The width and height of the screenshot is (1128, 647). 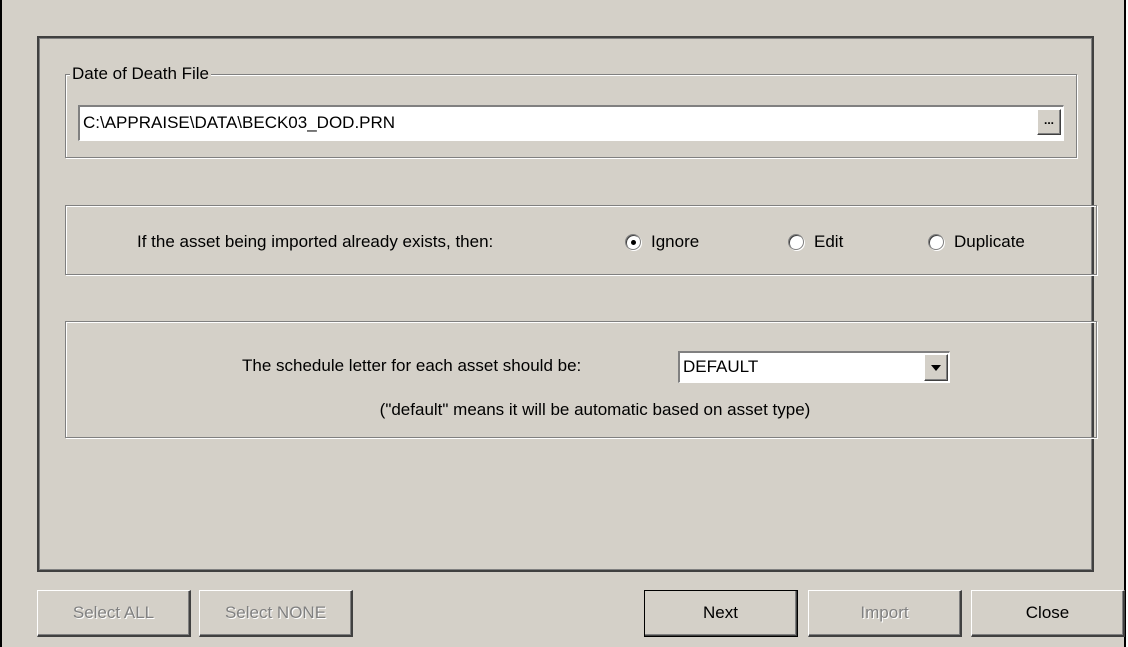 I want to click on schedule-dropdown-button, so click(x=936, y=367).